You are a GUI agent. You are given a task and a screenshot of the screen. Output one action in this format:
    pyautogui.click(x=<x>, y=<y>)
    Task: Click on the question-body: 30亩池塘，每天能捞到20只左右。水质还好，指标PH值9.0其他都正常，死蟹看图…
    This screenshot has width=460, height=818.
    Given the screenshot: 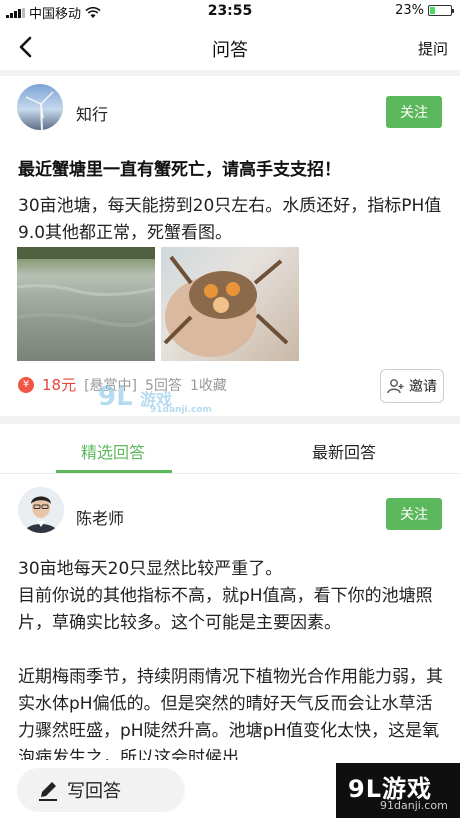 What is the action you would take?
    pyautogui.click(x=230, y=219)
    